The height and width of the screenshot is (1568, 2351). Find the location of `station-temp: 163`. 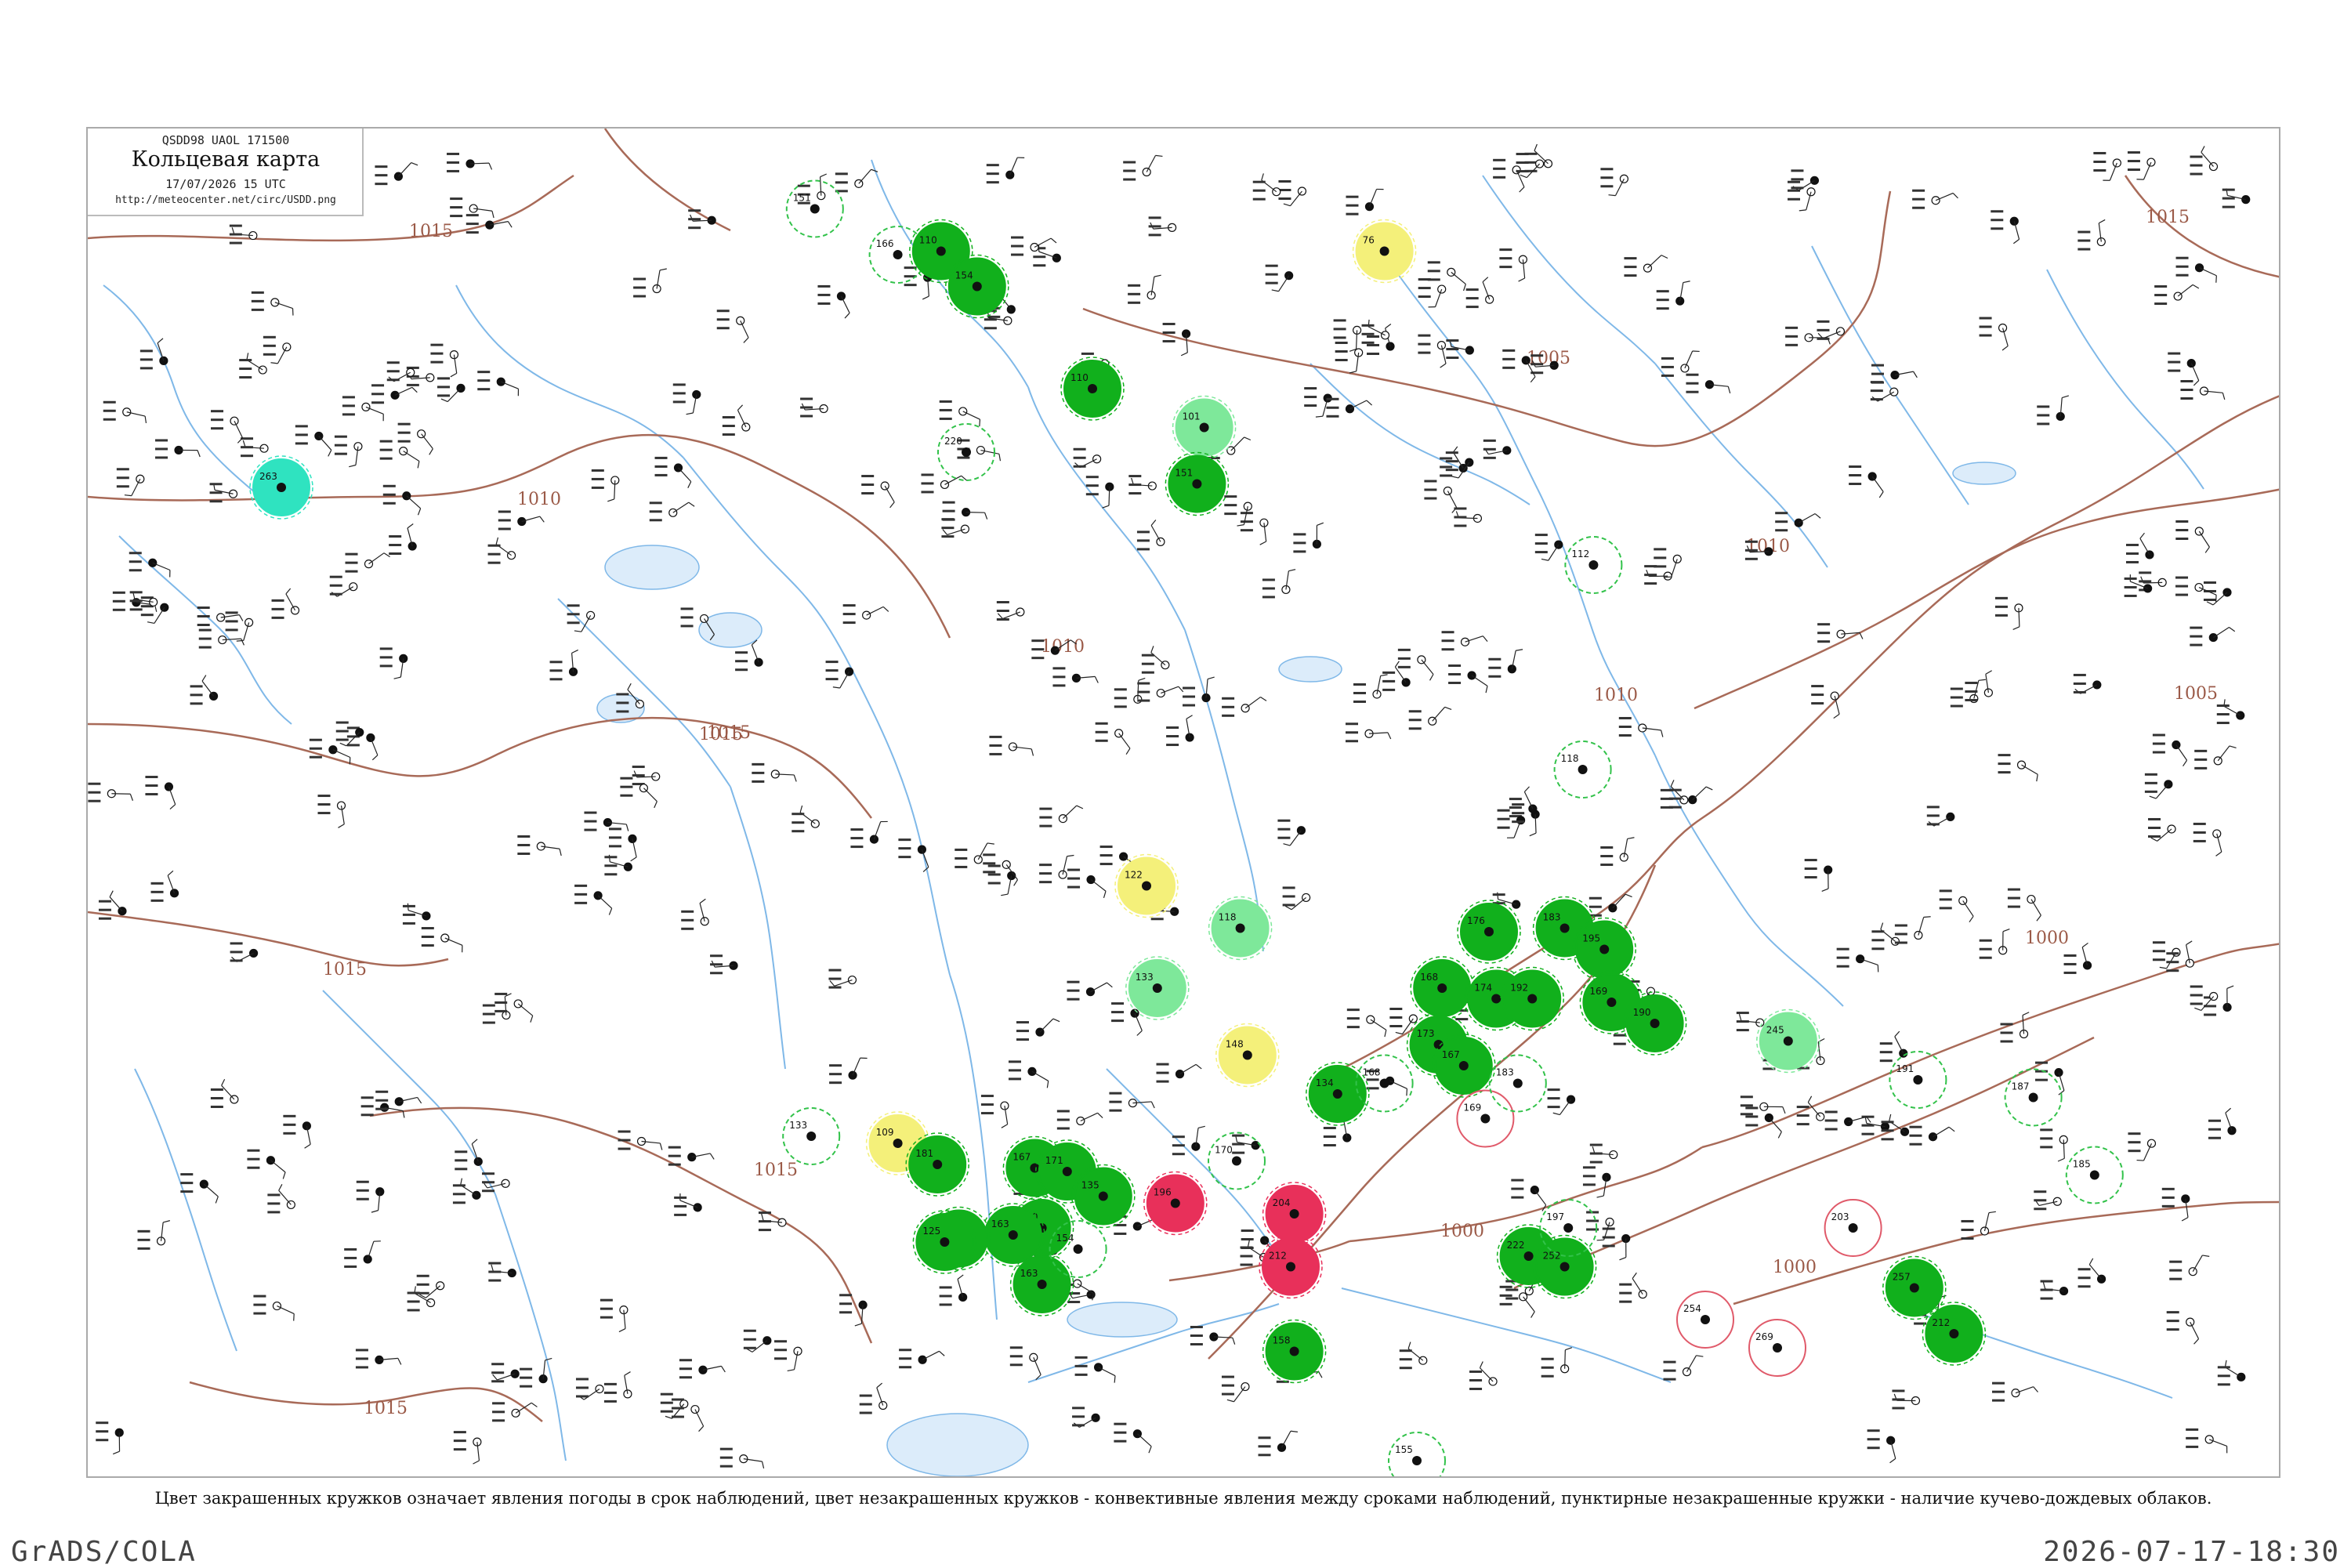

station-temp: 163 is located at coordinates (1029, 1273).